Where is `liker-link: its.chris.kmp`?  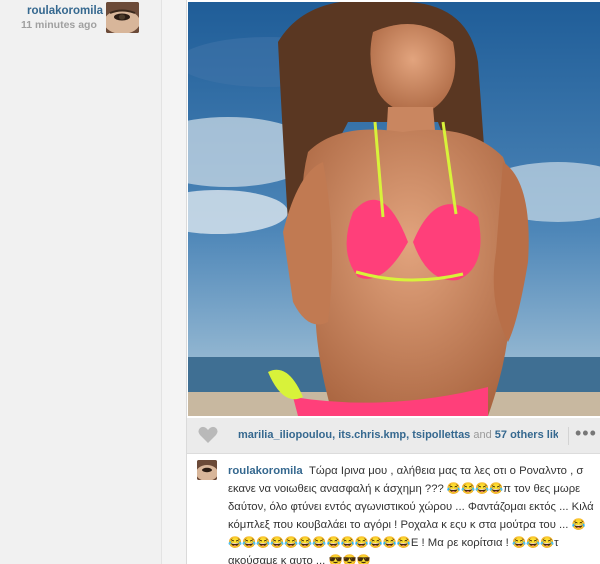 liker-link: its.chris.kmp is located at coordinates (372, 435).